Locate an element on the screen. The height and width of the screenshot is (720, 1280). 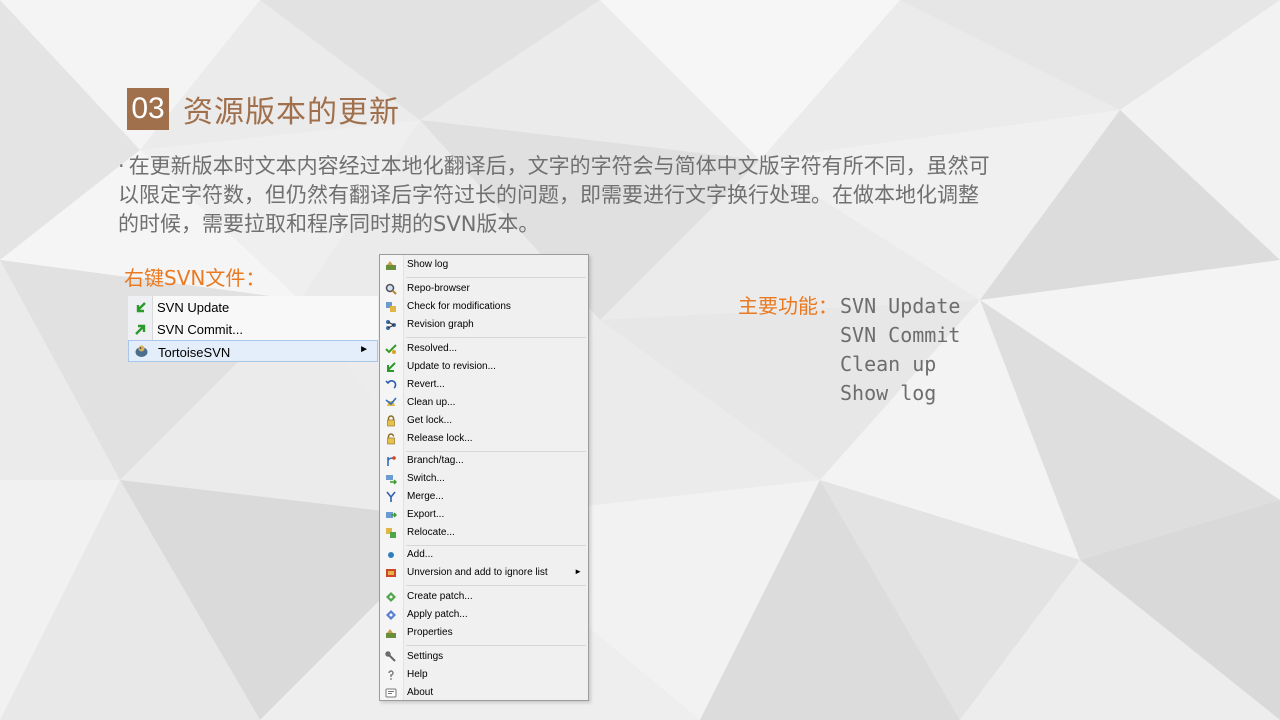
menu-item-svn-update: SVN Update is located at coordinates (253, 307).